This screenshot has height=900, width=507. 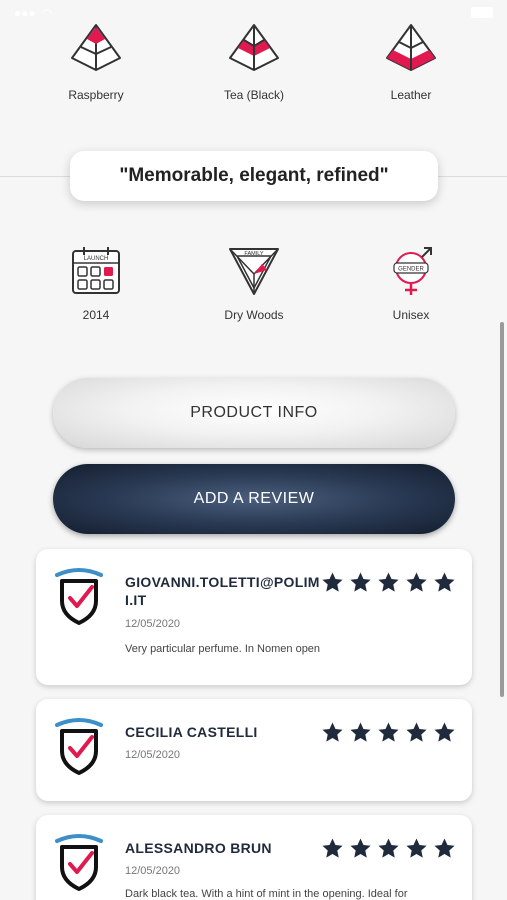 I want to click on attr-family: FAMILY Dry Woods, so click(x=254, y=283).